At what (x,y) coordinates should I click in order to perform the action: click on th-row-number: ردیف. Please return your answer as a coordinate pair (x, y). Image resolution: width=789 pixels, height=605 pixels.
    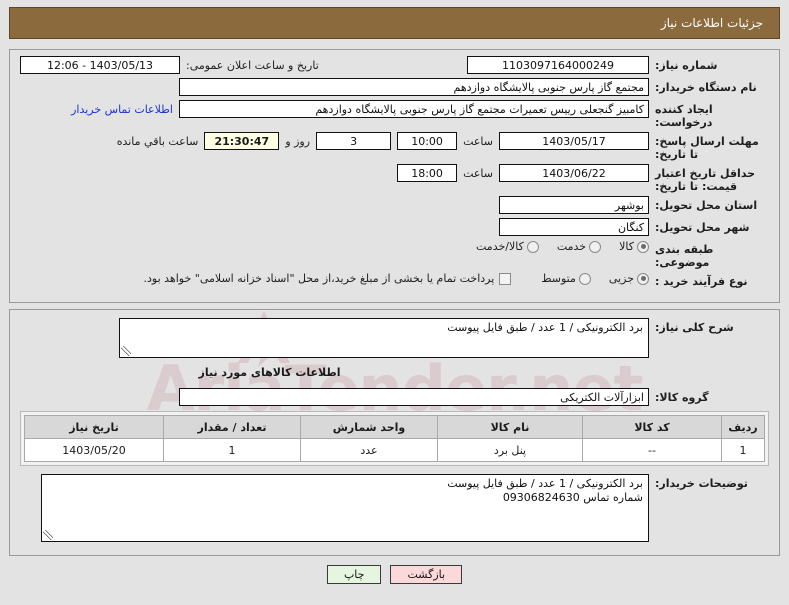
    Looking at the image, I should click on (743, 427).